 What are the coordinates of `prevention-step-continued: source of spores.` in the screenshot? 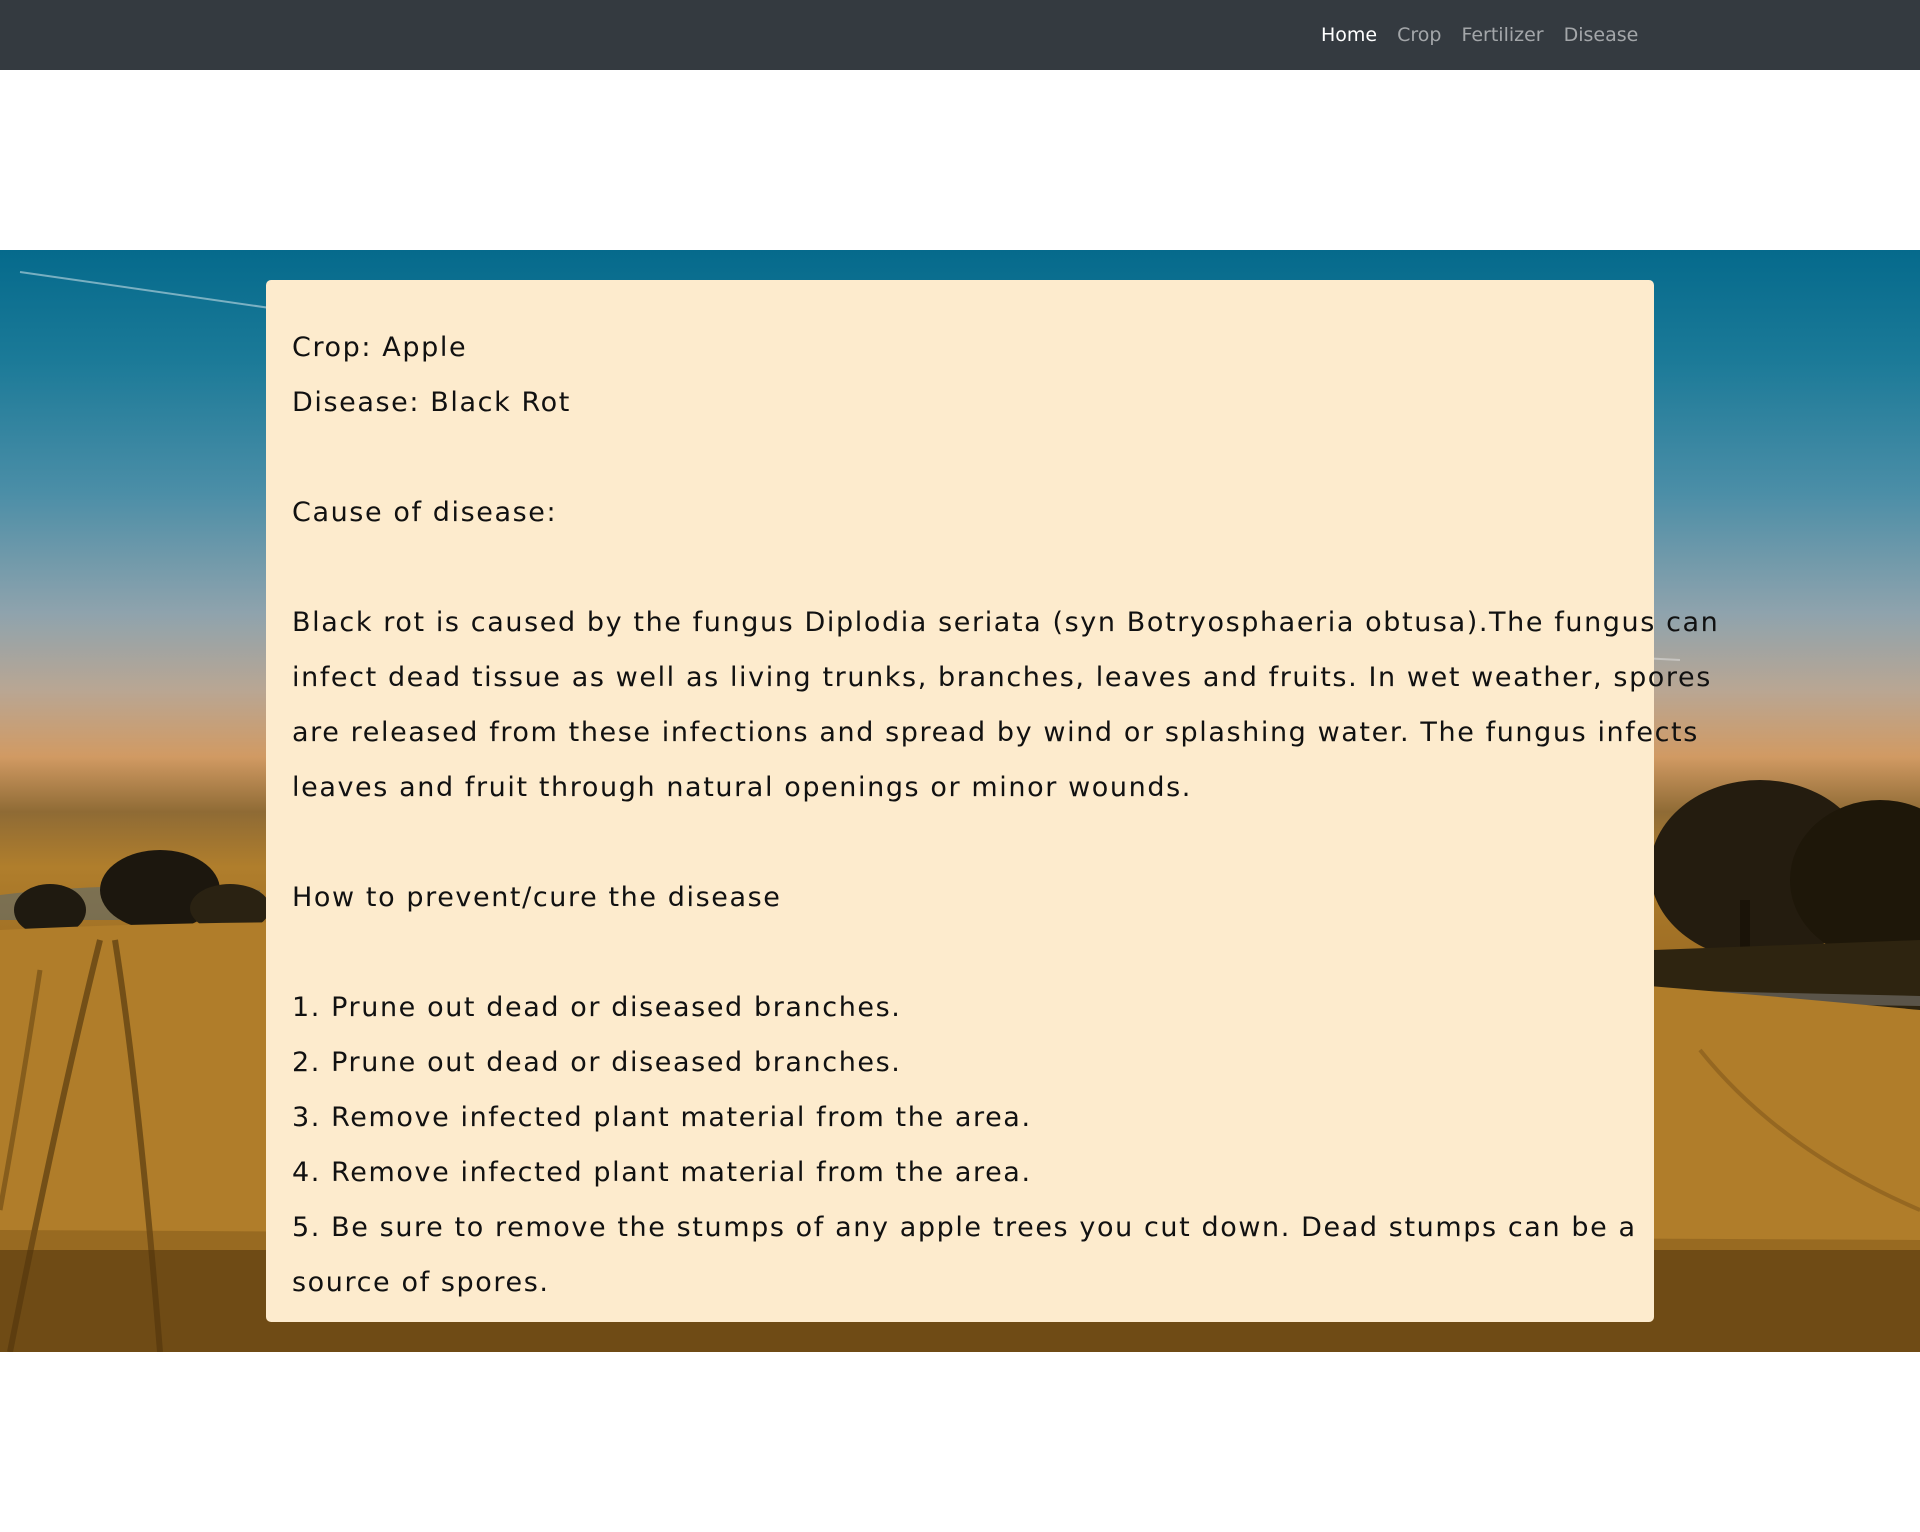 It's located at (421, 1282).